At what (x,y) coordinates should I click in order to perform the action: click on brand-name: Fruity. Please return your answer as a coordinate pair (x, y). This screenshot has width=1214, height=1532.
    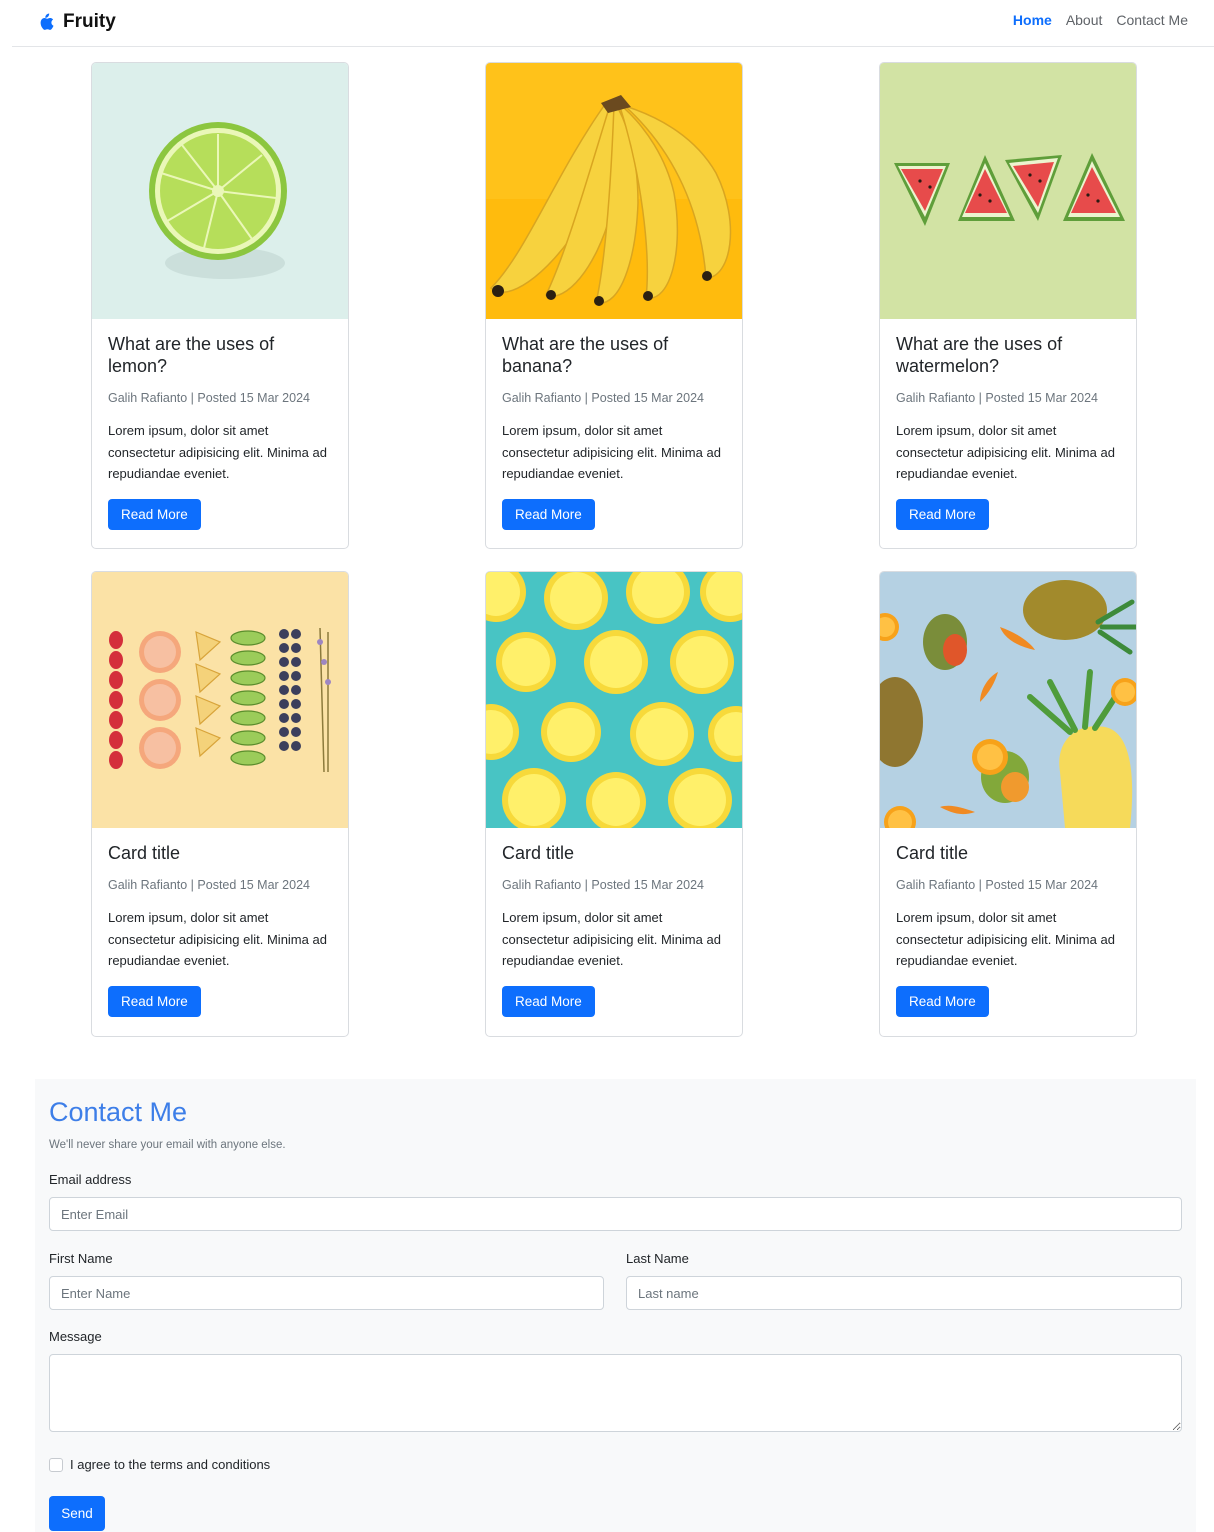
    Looking at the image, I should click on (89, 21).